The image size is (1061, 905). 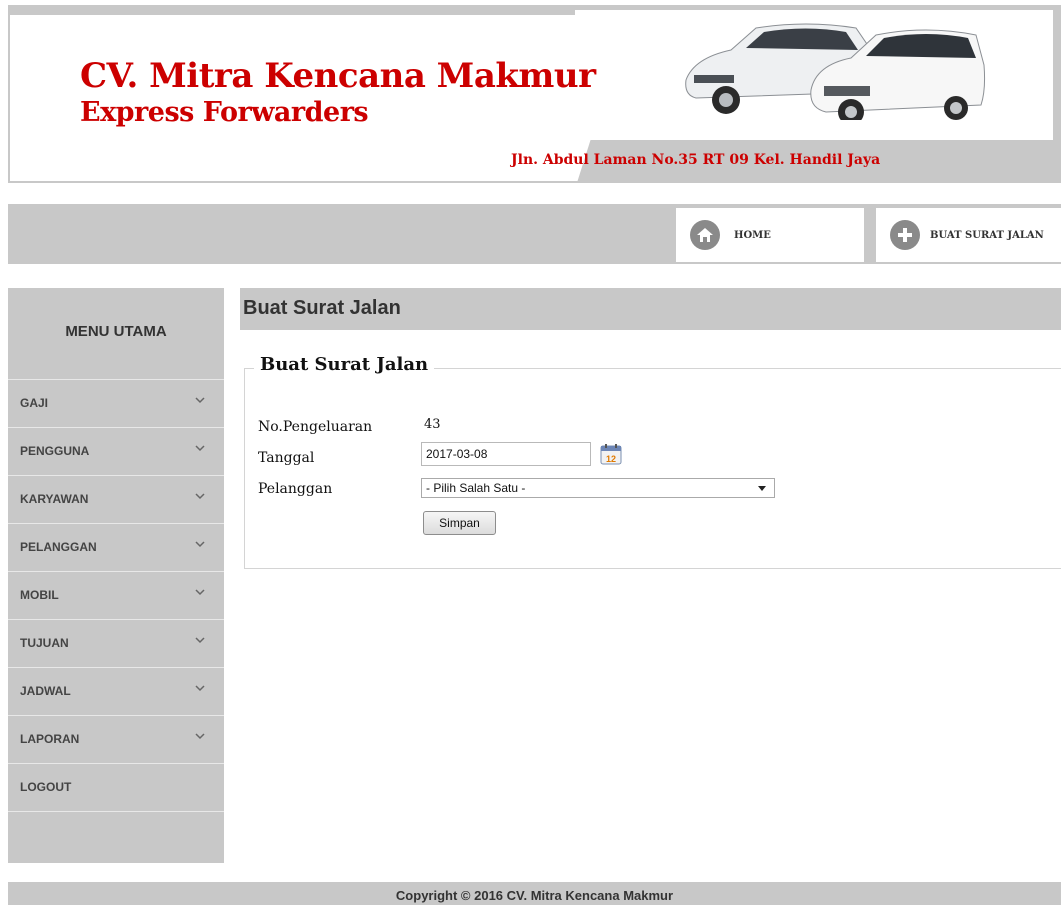 What do you see at coordinates (506, 454) in the screenshot?
I see `tanggal-input: 2017-03-08` at bounding box center [506, 454].